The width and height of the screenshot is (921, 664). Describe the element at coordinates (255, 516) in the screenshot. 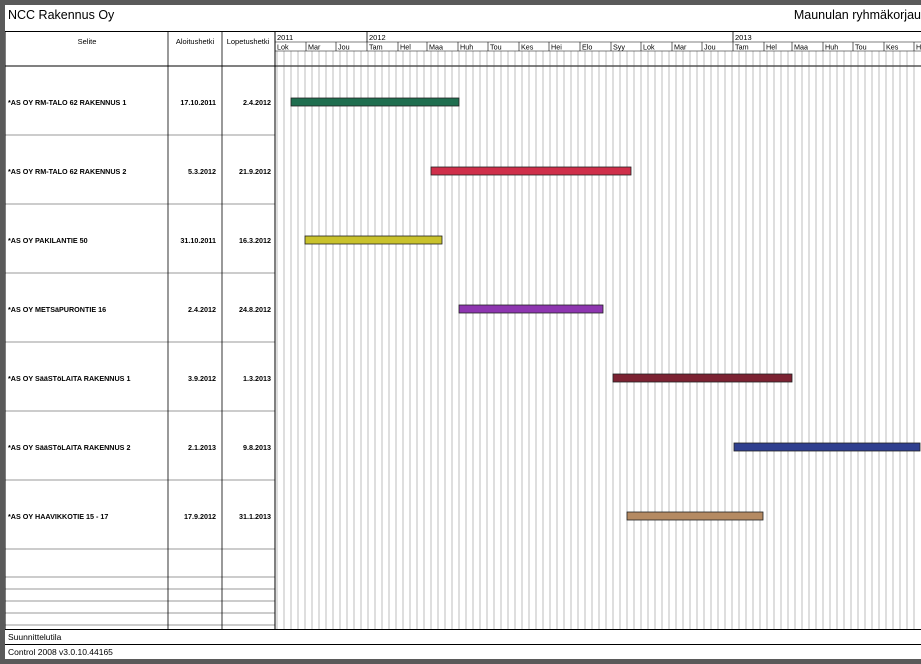

I see `task-end-date: 31.1.2013` at that location.